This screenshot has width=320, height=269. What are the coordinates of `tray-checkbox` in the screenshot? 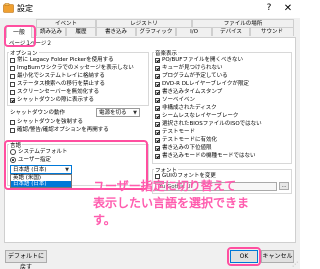 It's located at (12, 76).